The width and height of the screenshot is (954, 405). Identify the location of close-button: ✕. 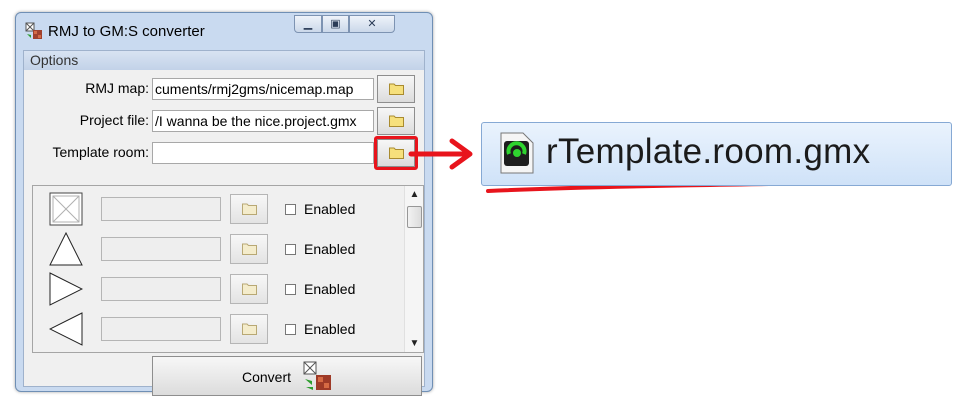
(372, 24).